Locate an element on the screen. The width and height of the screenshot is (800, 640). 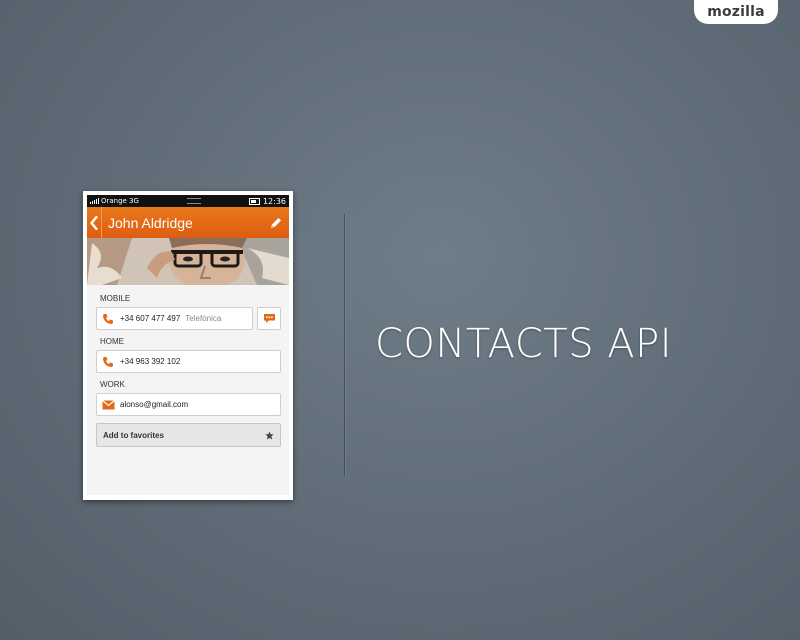
message-icon is located at coordinates (269, 318).